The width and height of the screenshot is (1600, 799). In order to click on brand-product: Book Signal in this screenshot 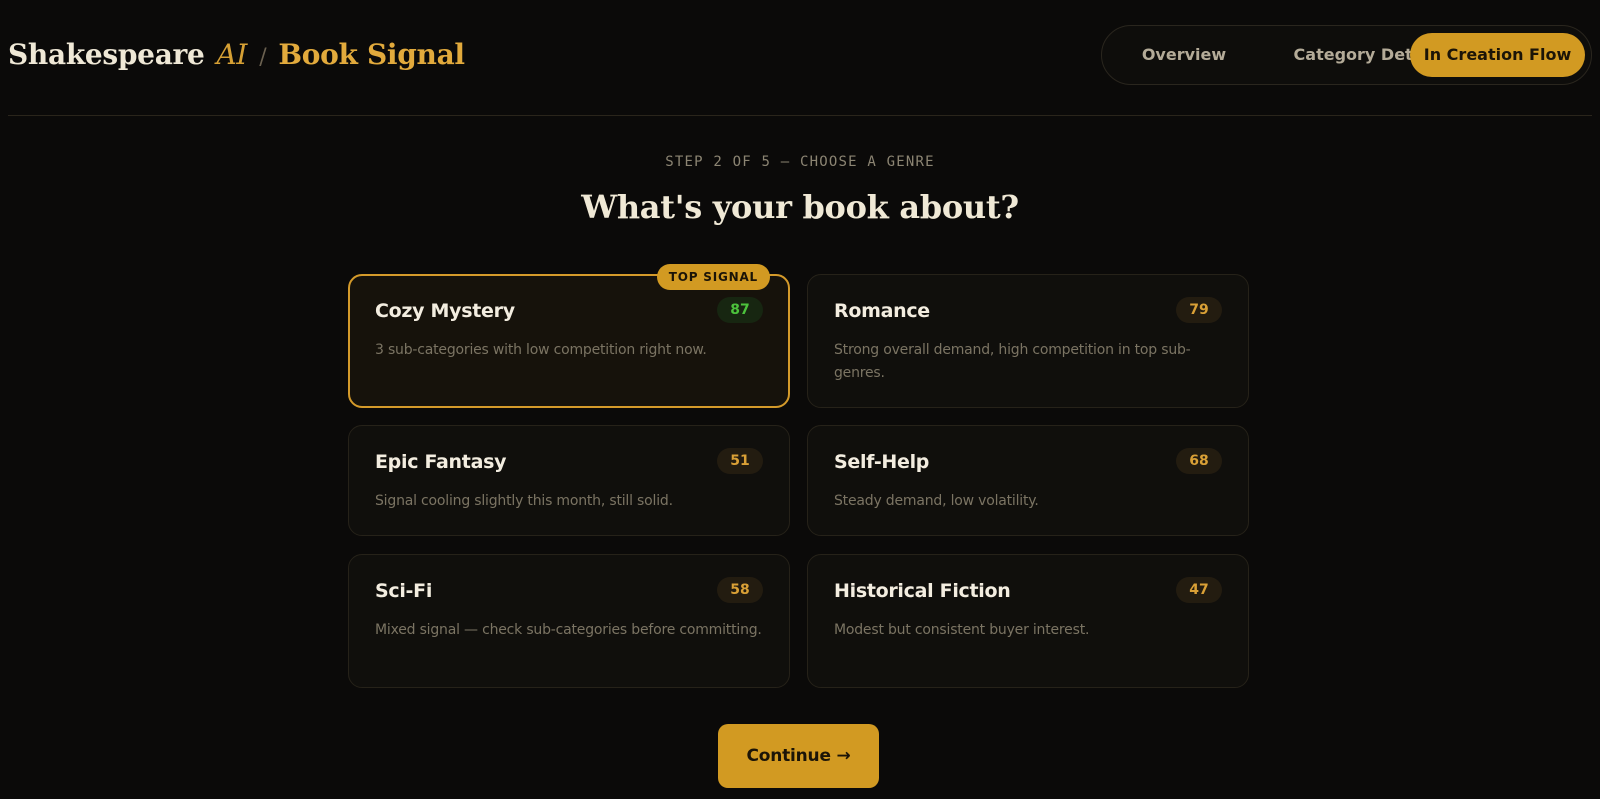, I will do `click(371, 54)`.